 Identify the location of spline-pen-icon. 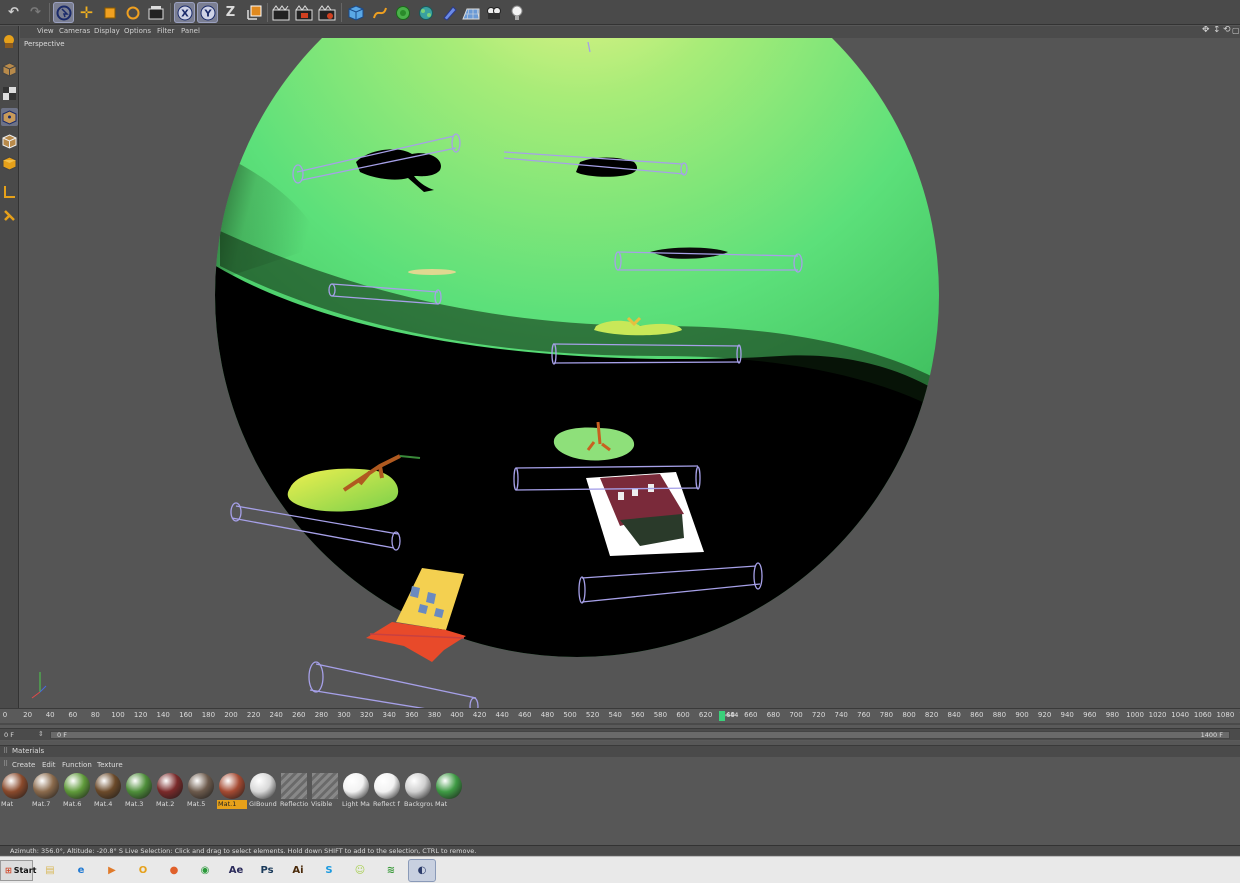
(379, 12).